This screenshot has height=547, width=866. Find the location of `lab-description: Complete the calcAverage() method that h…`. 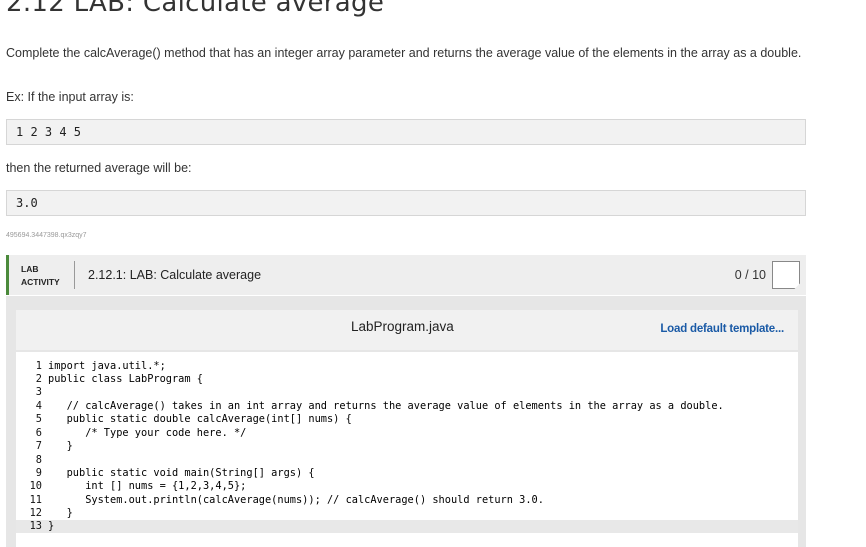

lab-description: Complete the calcAverage() method that h… is located at coordinates (404, 53).